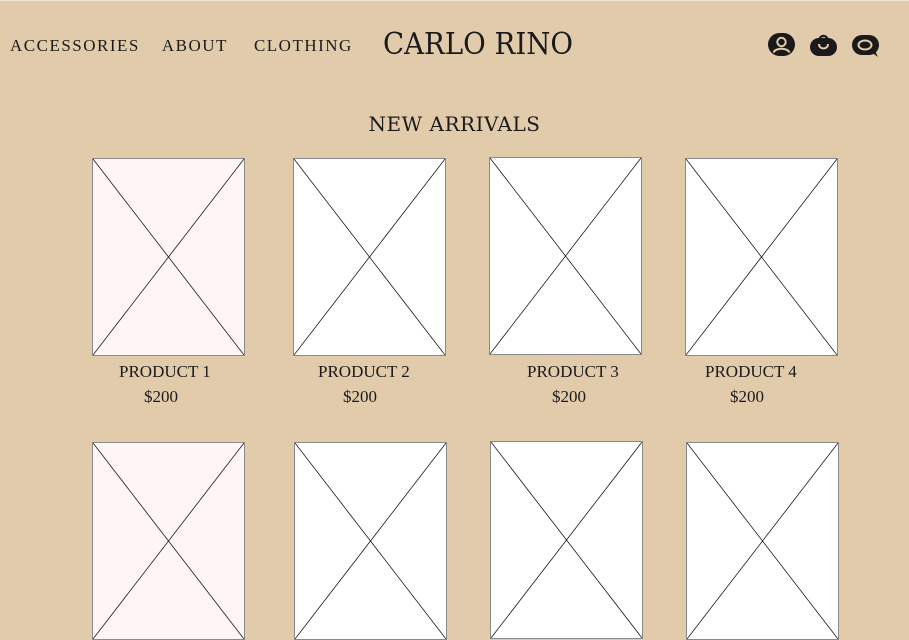 This screenshot has width=909, height=640. I want to click on shopping-bag-icon, so click(823, 45).